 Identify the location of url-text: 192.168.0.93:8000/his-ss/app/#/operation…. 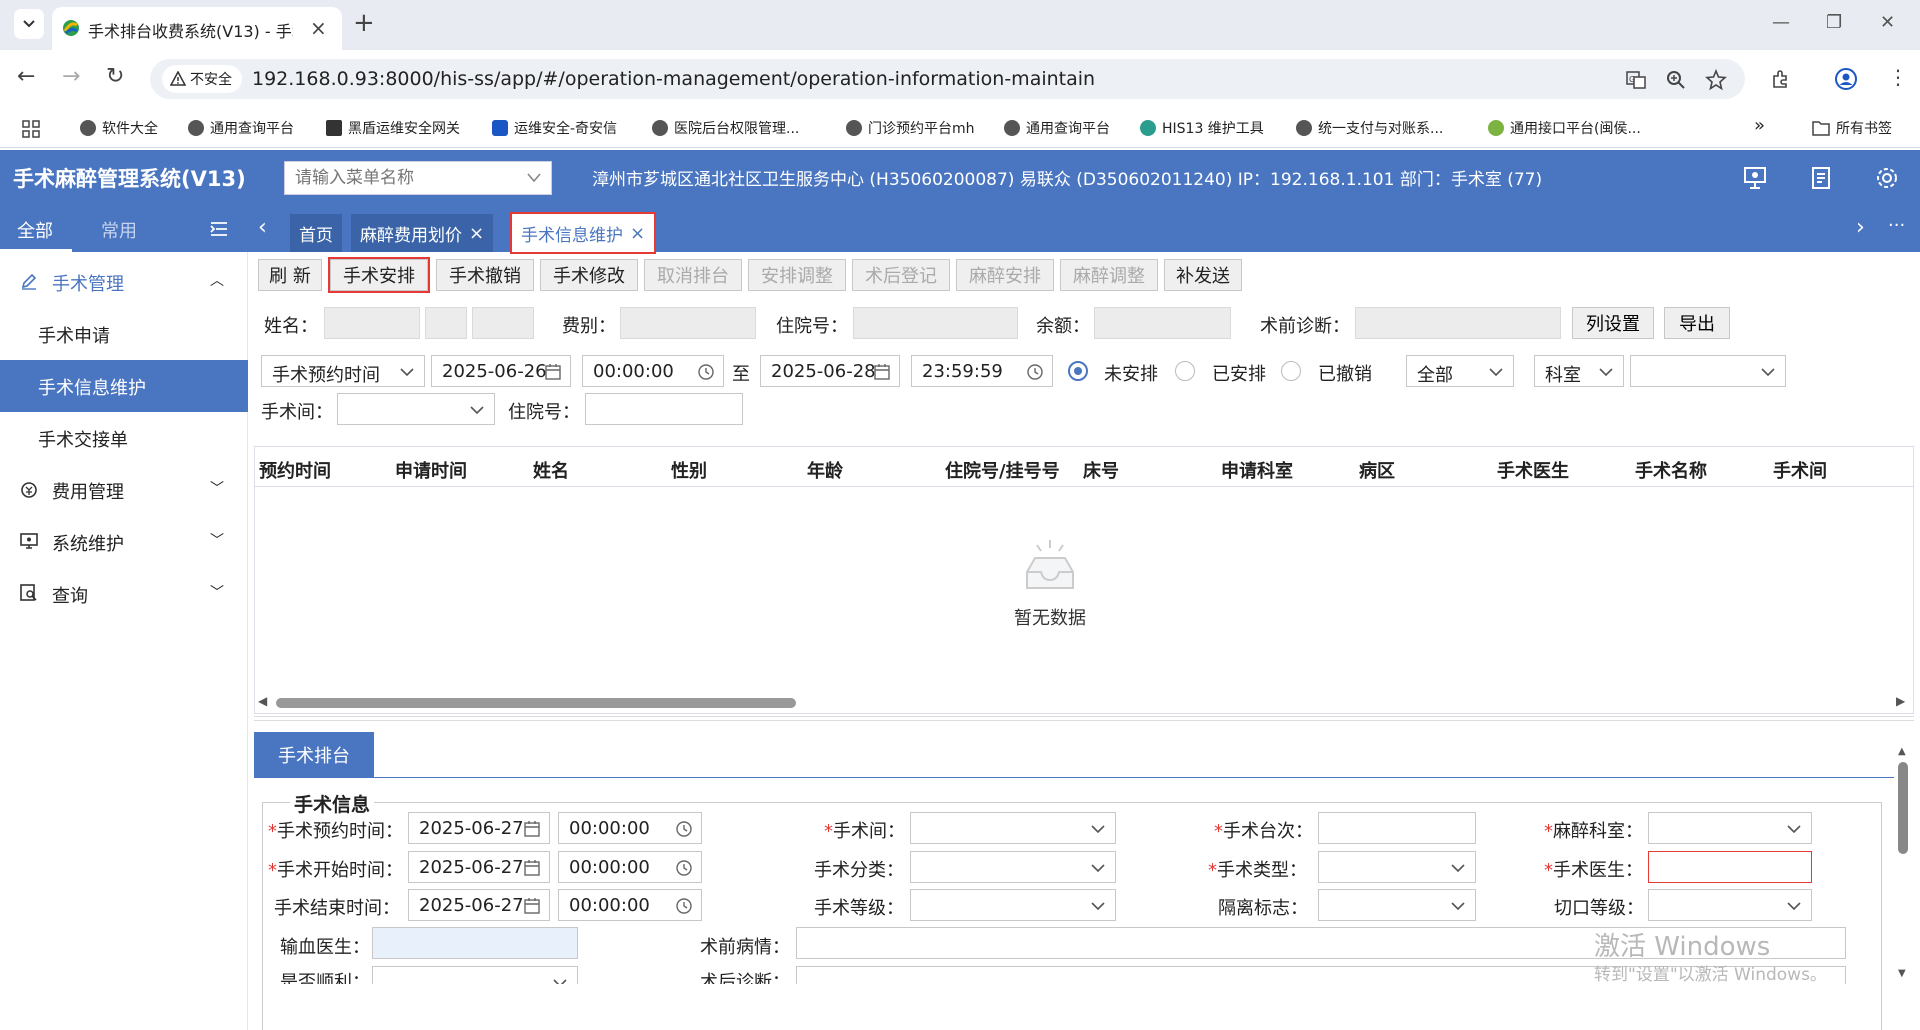
(673, 79).